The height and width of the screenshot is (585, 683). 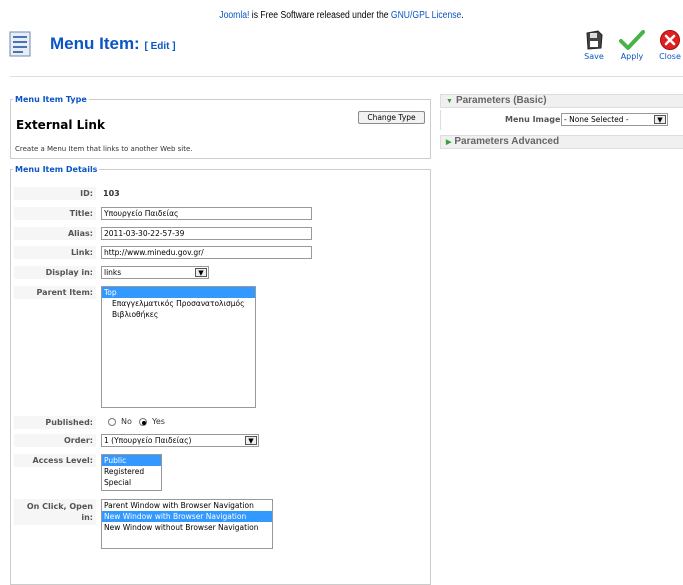 I want to click on access-level-option: Special, so click(x=131, y=482).